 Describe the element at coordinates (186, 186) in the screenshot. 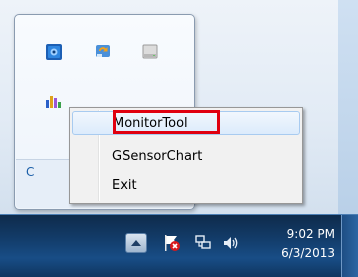

I see `menu-item-exit: Exit` at that location.